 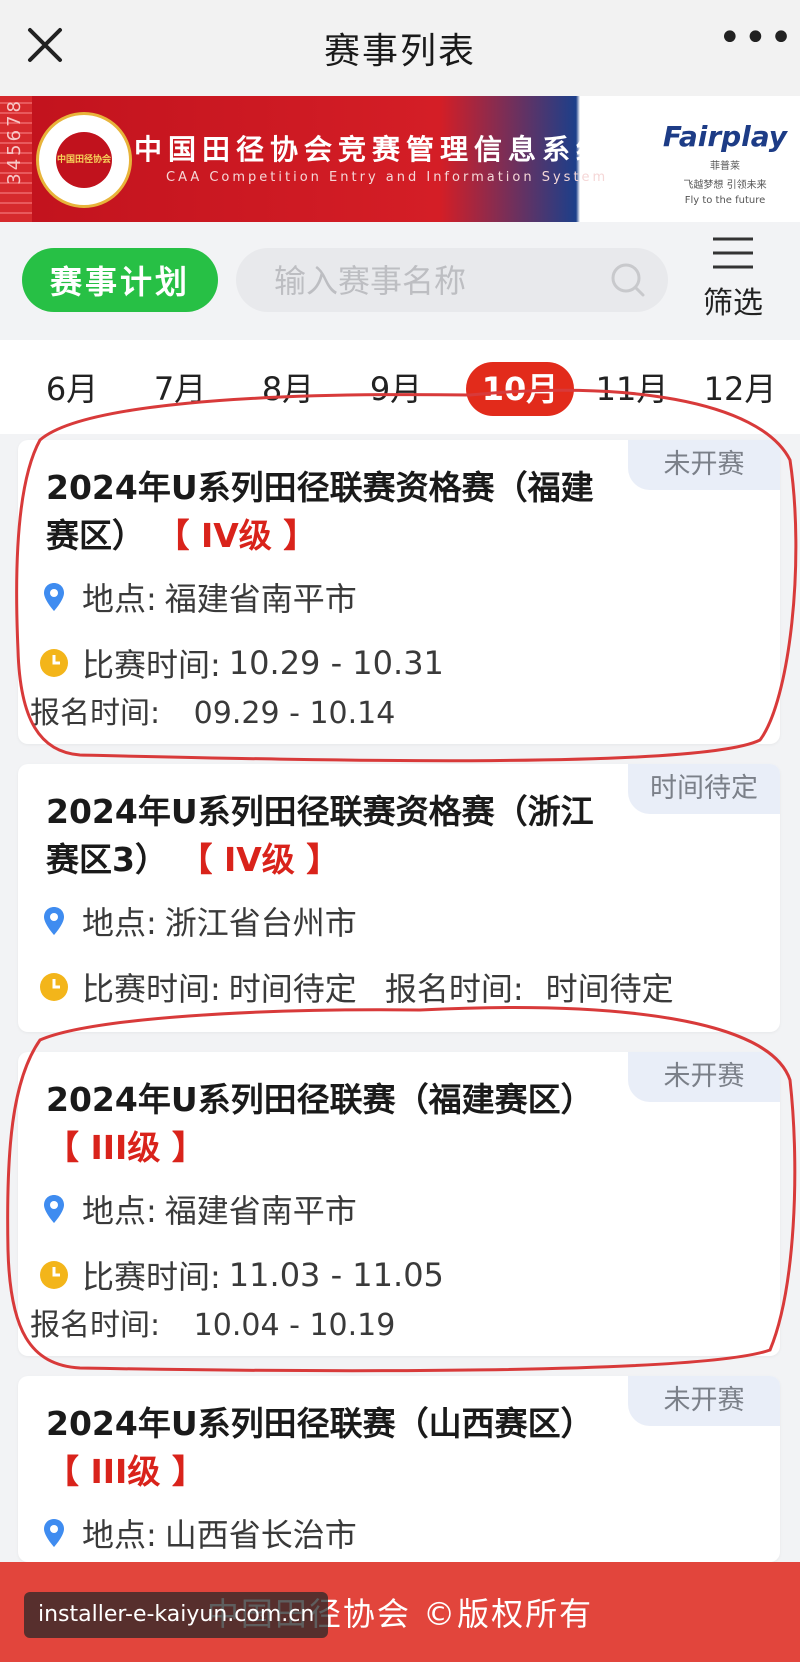 I want to click on association-logo-text: 中国田径协会, so click(x=84, y=160).